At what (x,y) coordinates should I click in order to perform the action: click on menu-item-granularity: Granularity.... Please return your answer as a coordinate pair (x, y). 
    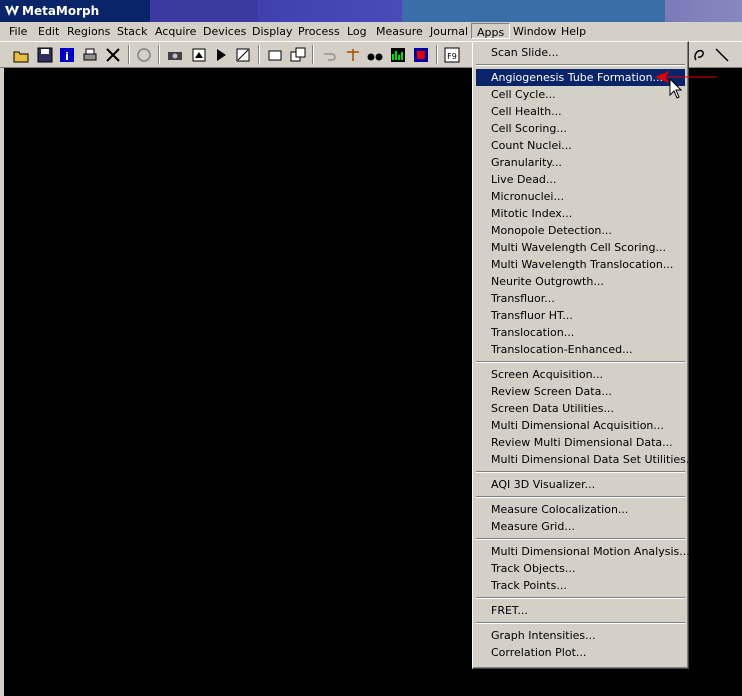
    Looking at the image, I should click on (580, 162).